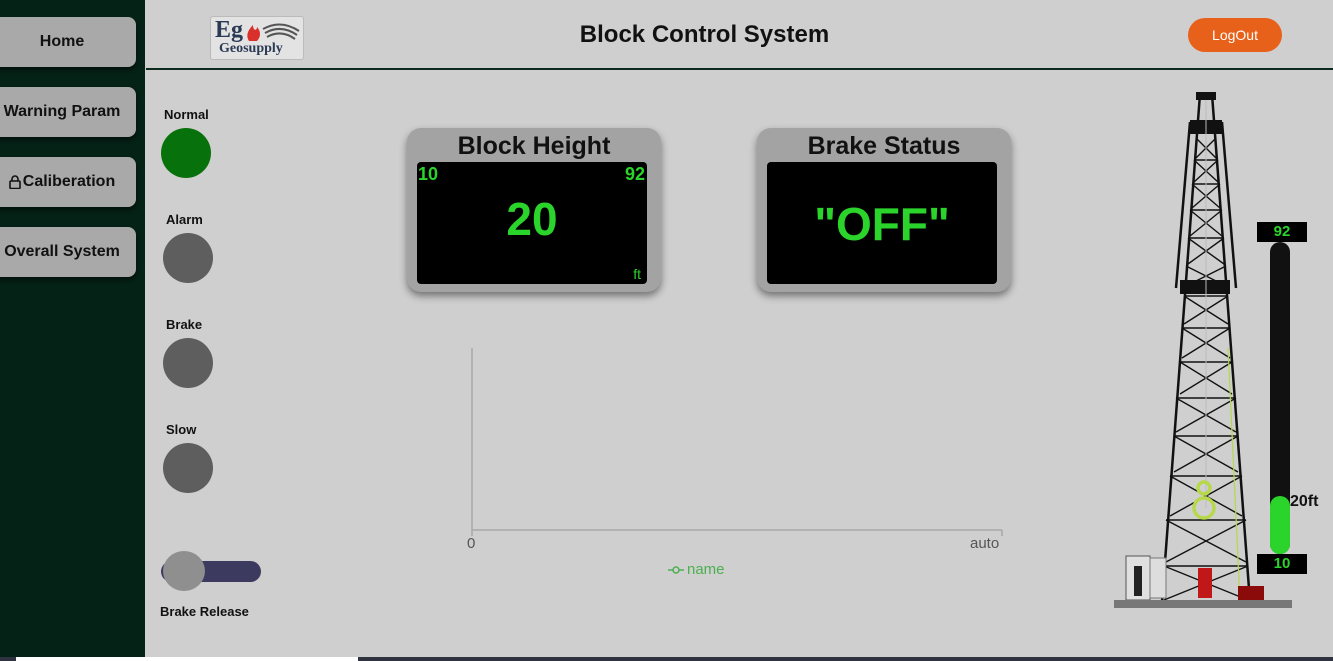 The height and width of the screenshot is (661, 1333). I want to click on block-height-display: 10 92 20 ft, so click(532, 223).